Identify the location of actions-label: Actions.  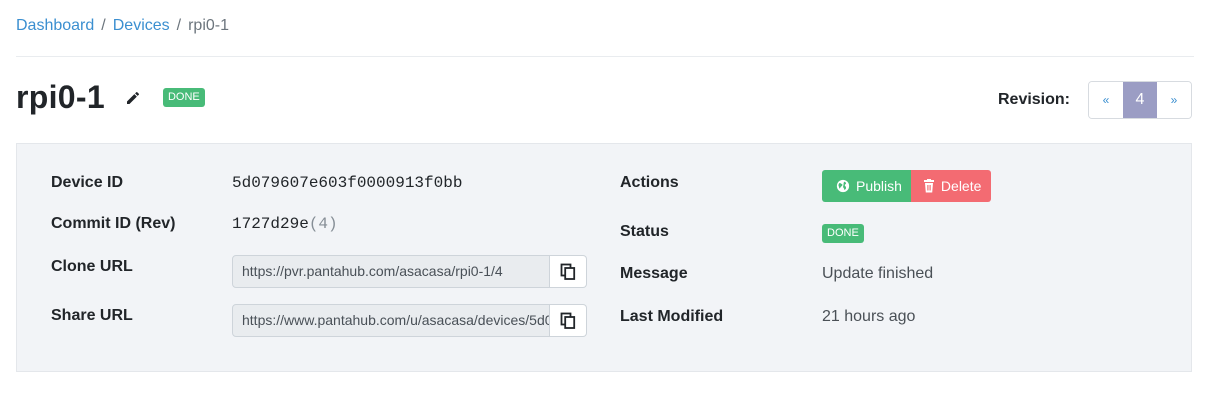
(649, 182).